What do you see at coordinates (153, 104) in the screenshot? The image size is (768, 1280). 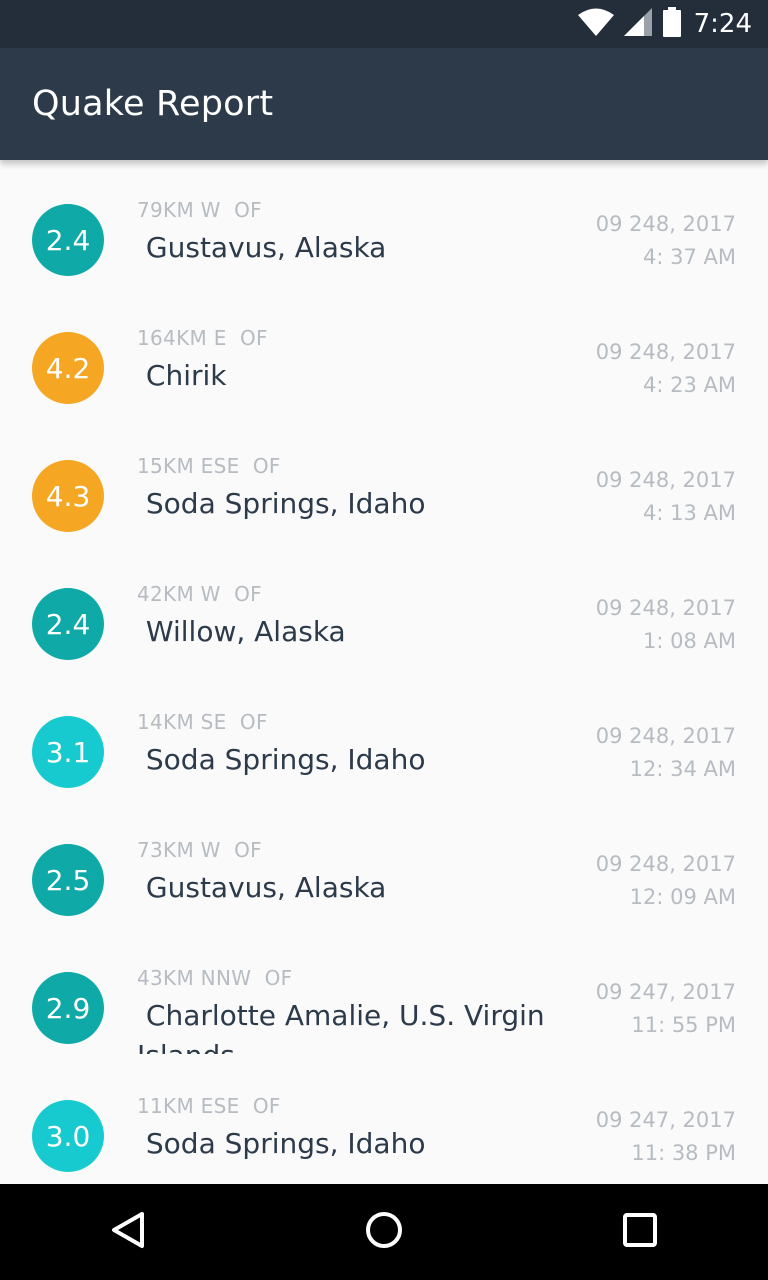 I see `app-title: Quake Report` at bounding box center [153, 104].